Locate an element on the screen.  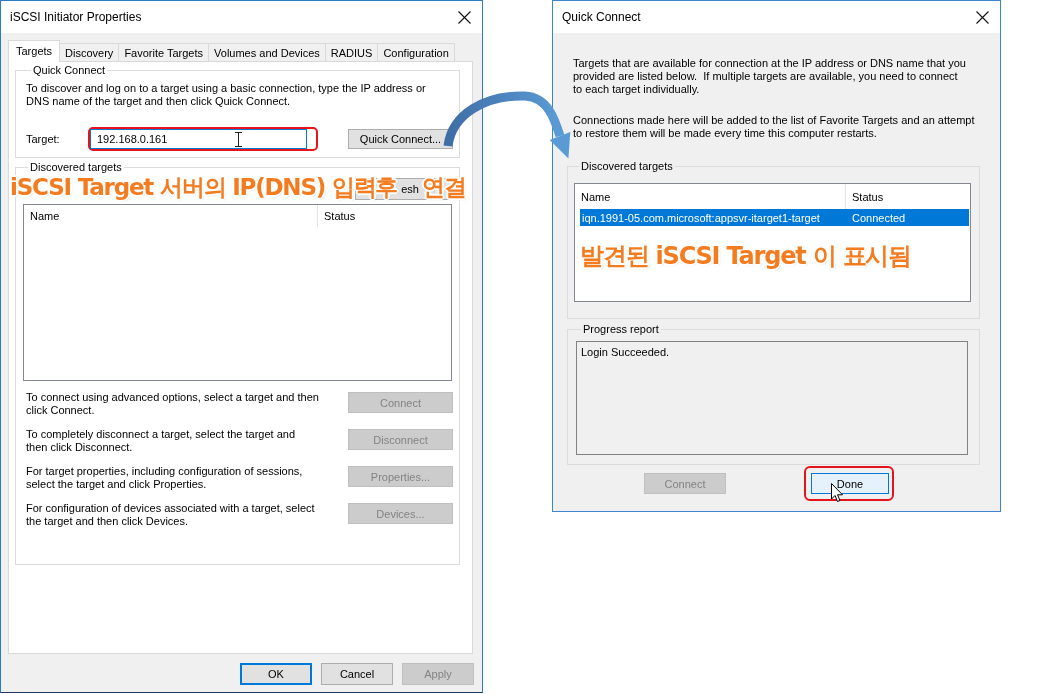
group-label: Quick Connect is located at coordinates (69, 70).